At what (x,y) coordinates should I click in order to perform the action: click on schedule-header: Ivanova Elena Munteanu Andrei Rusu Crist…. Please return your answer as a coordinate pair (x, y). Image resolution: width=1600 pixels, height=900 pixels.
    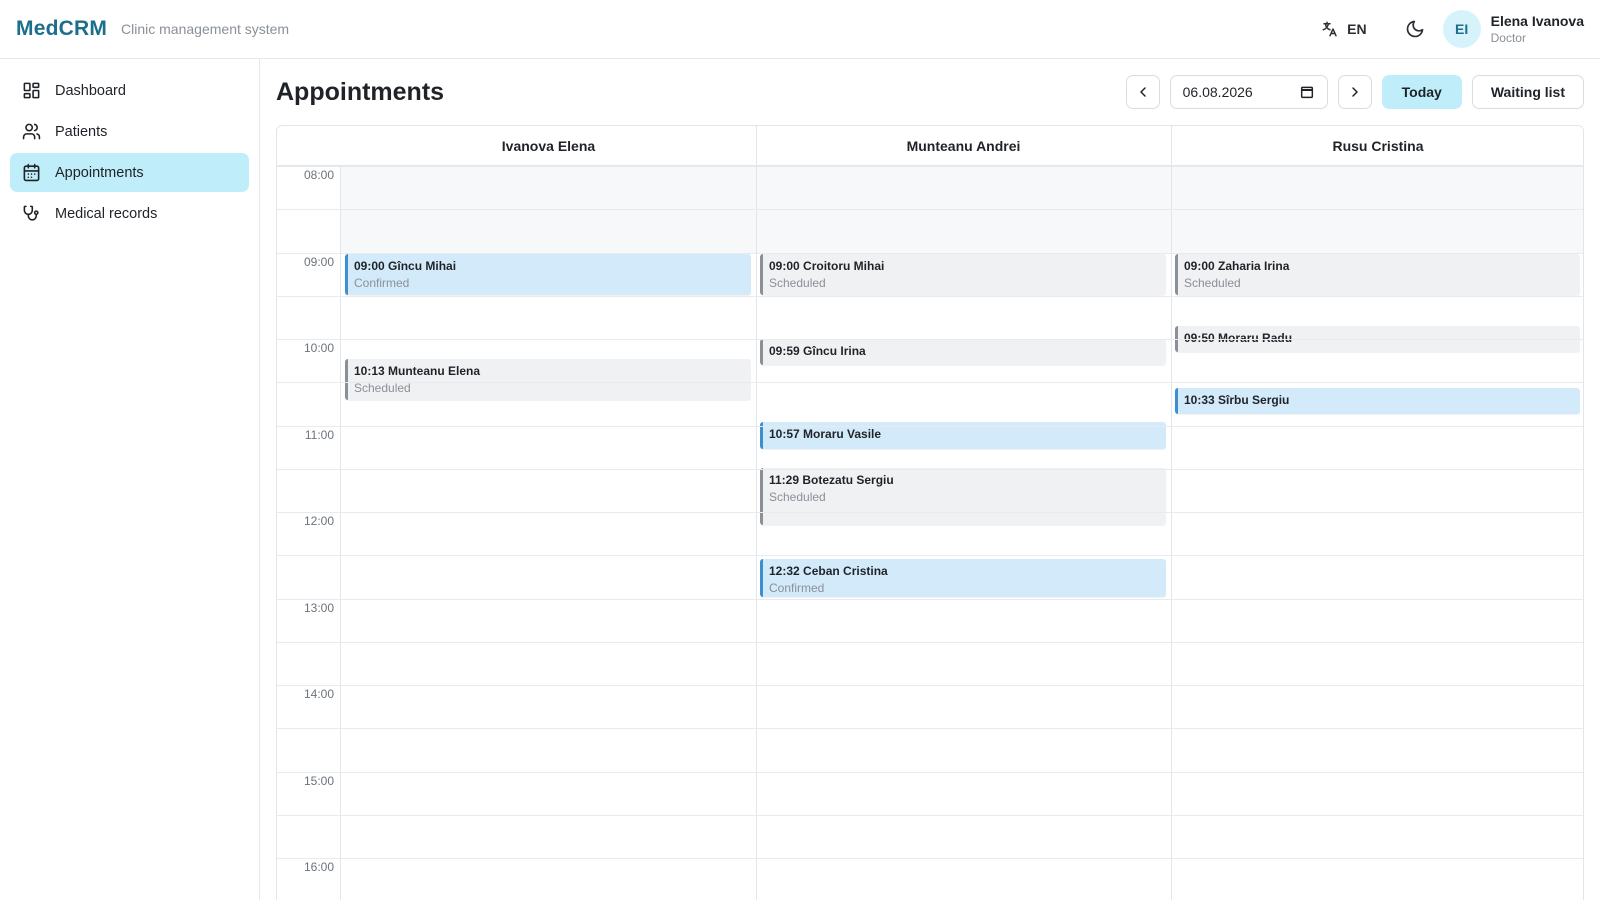
    Looking at the image, I should click on (930, 146).